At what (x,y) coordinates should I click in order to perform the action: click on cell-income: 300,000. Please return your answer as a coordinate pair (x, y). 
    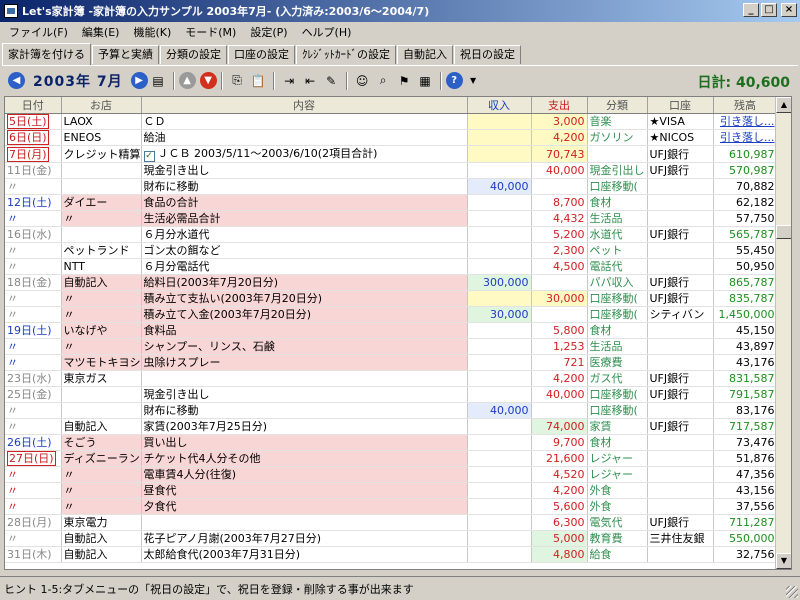
    Looking at the image, I should click on (499, 282).